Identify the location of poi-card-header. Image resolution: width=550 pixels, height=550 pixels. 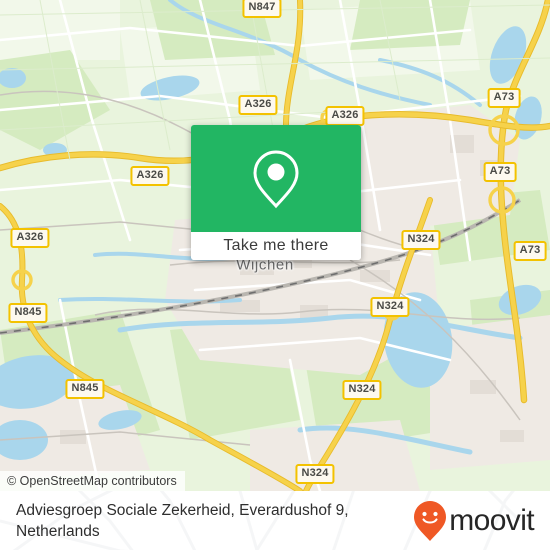
(276, 178).